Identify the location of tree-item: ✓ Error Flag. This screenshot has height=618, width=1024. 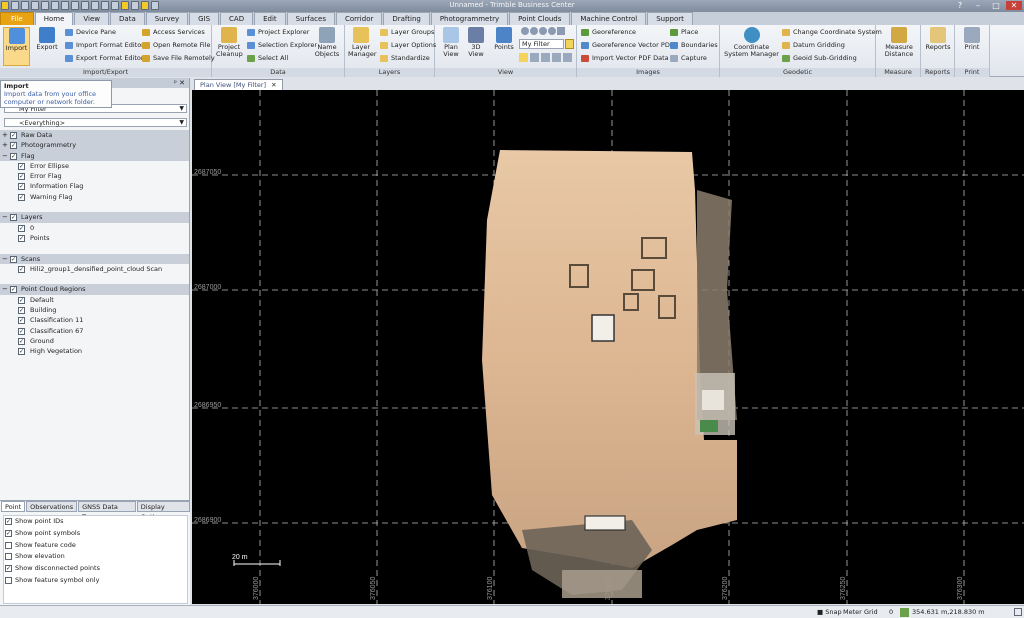
(94, 176).